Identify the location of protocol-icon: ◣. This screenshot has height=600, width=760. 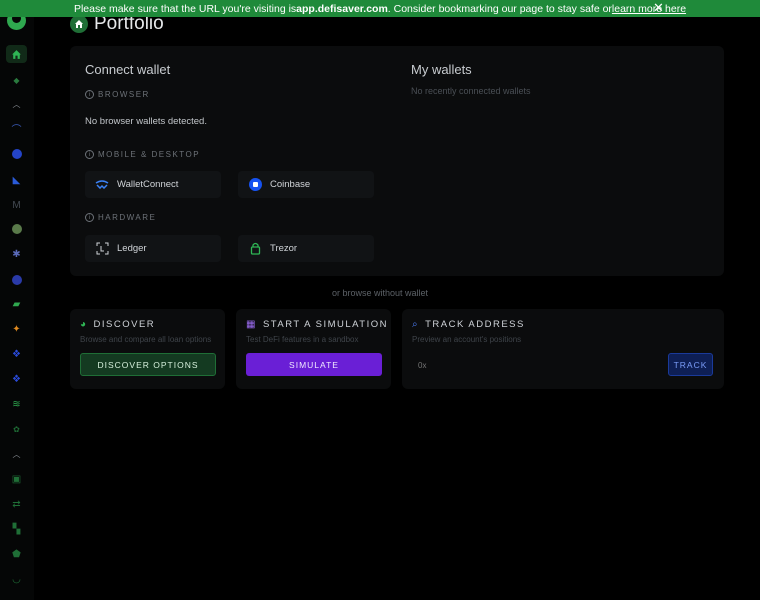
(16, 180).